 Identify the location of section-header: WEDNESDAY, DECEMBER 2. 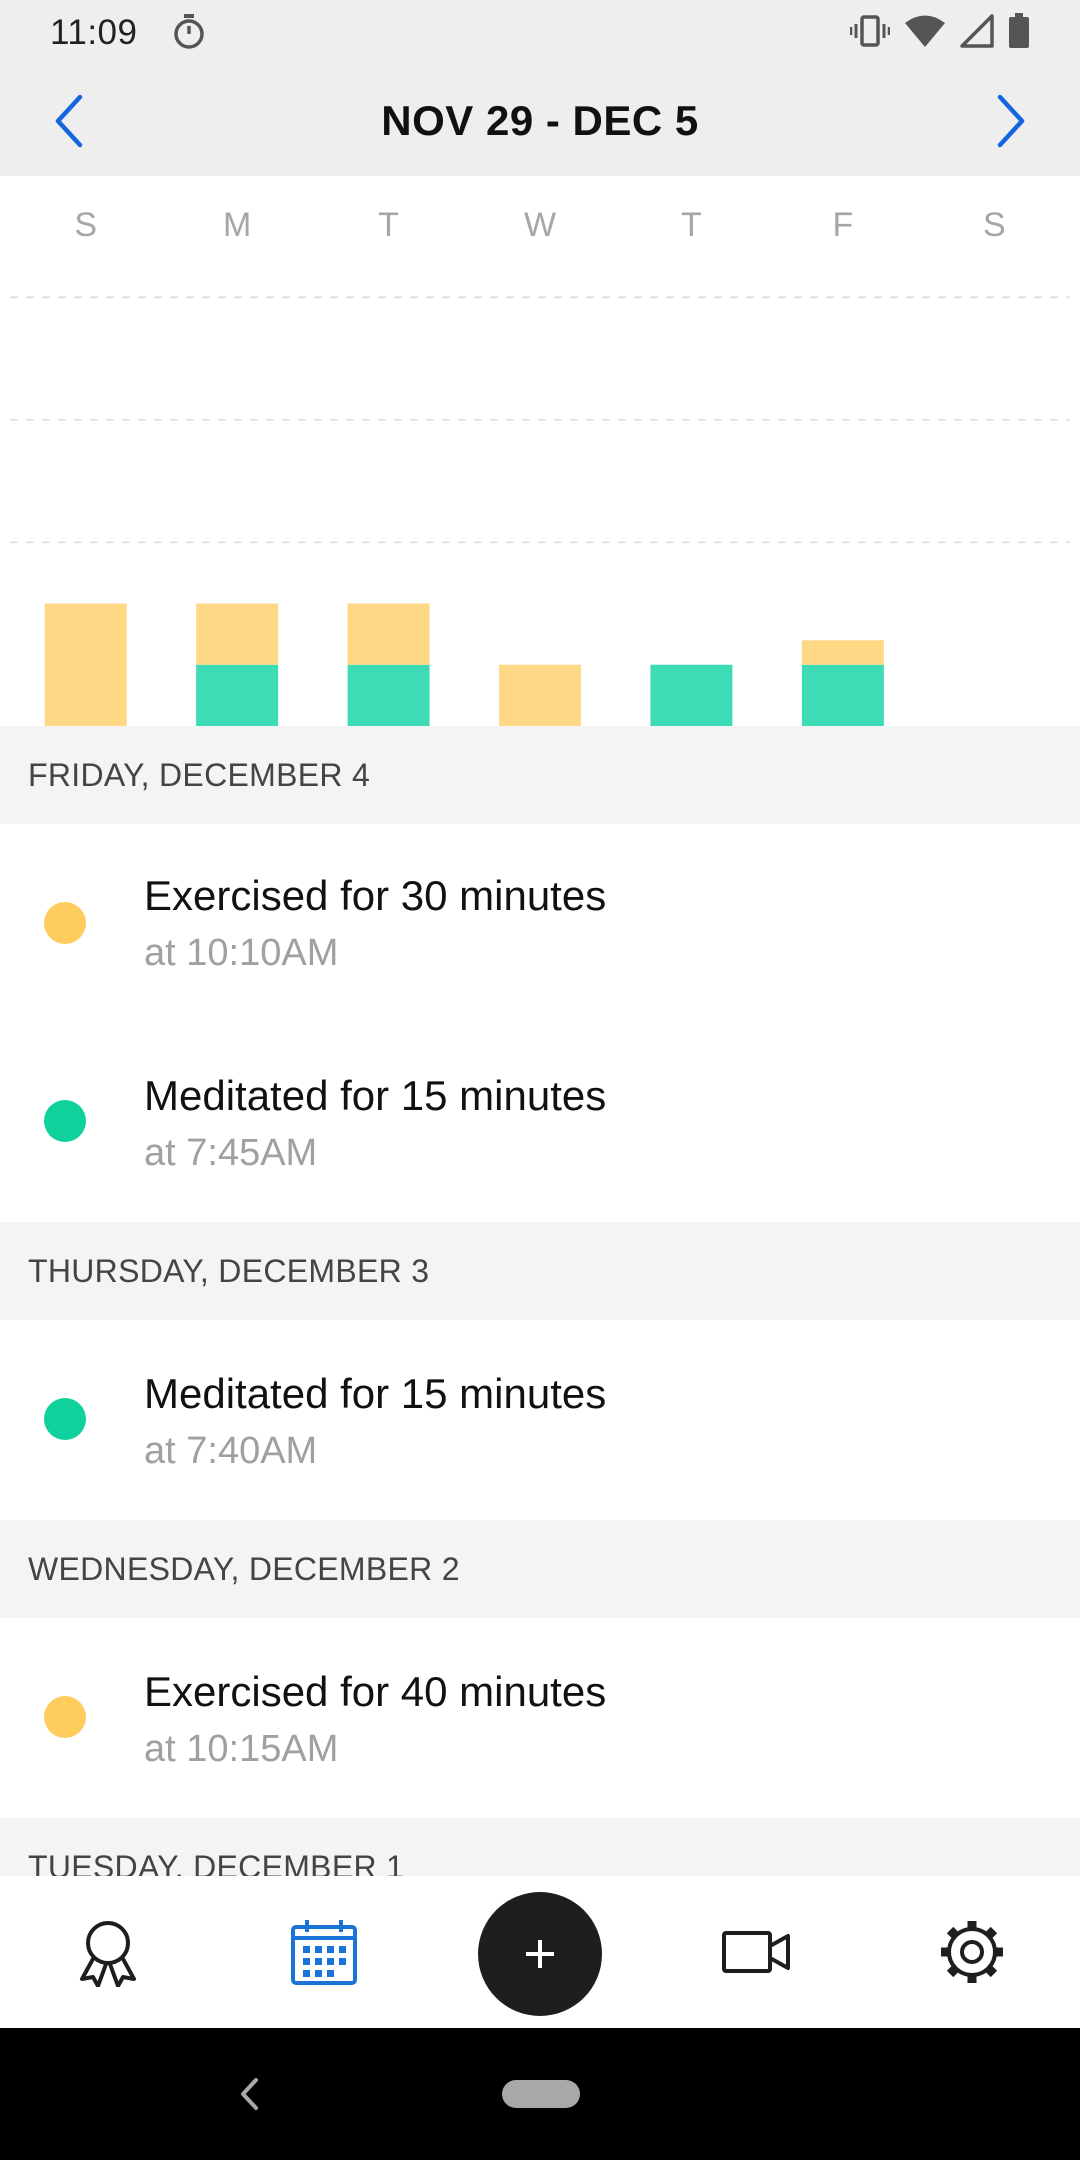
(540, 1569).